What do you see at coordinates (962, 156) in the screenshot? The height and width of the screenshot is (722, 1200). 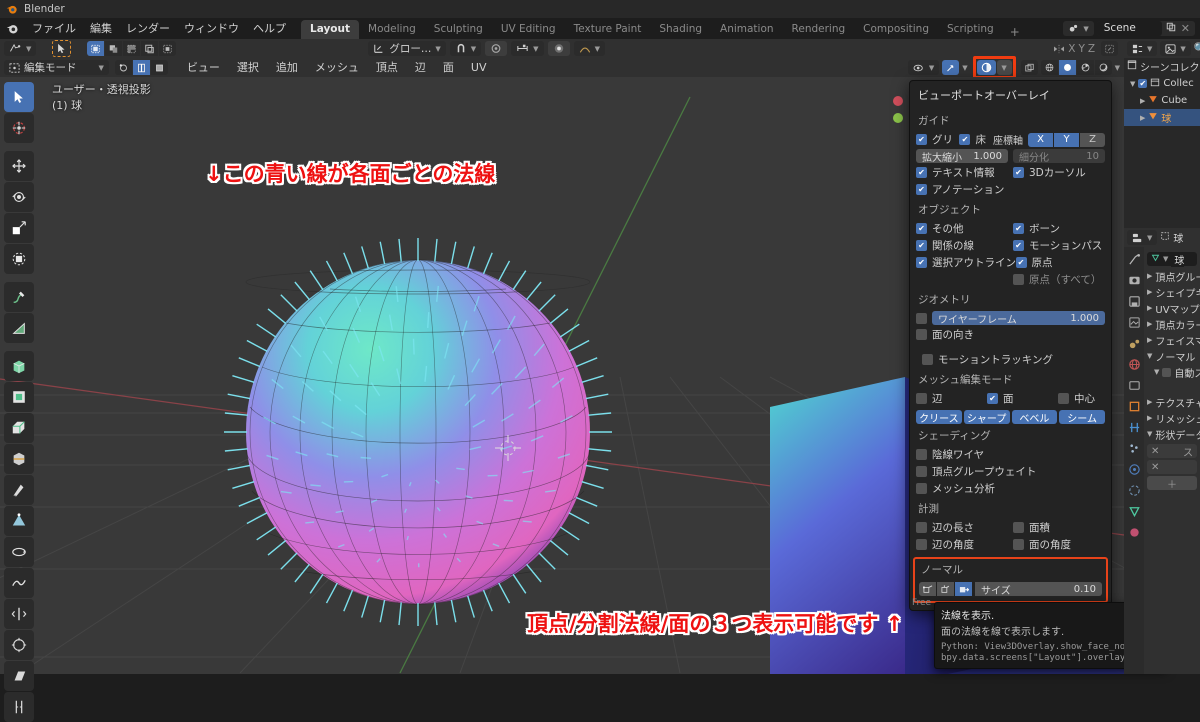 I see `overlay-grid-scale-field: 拡大縮小 1.000` at bounding box center [962, 156].